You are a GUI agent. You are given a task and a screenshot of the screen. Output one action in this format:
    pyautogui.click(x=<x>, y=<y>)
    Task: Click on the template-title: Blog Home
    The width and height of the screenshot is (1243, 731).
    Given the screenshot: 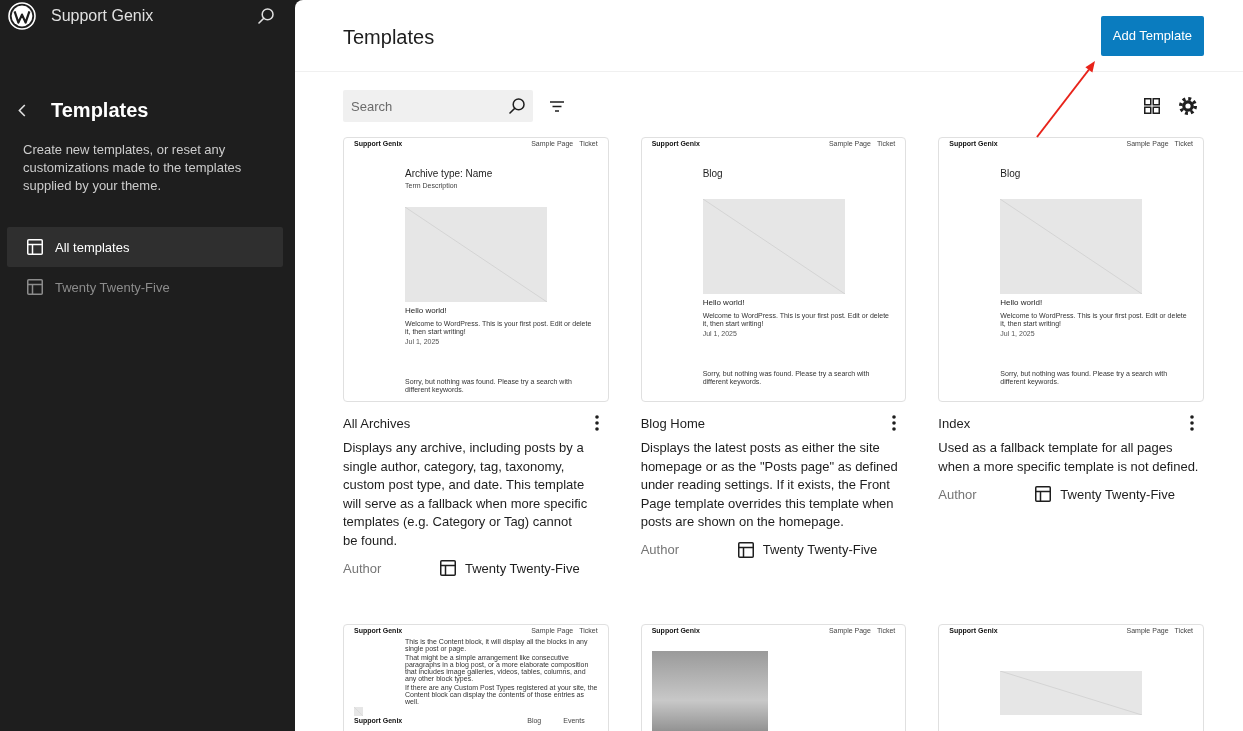 What is the action you would take?
    pyautogui.click(x=672, y=423)
    